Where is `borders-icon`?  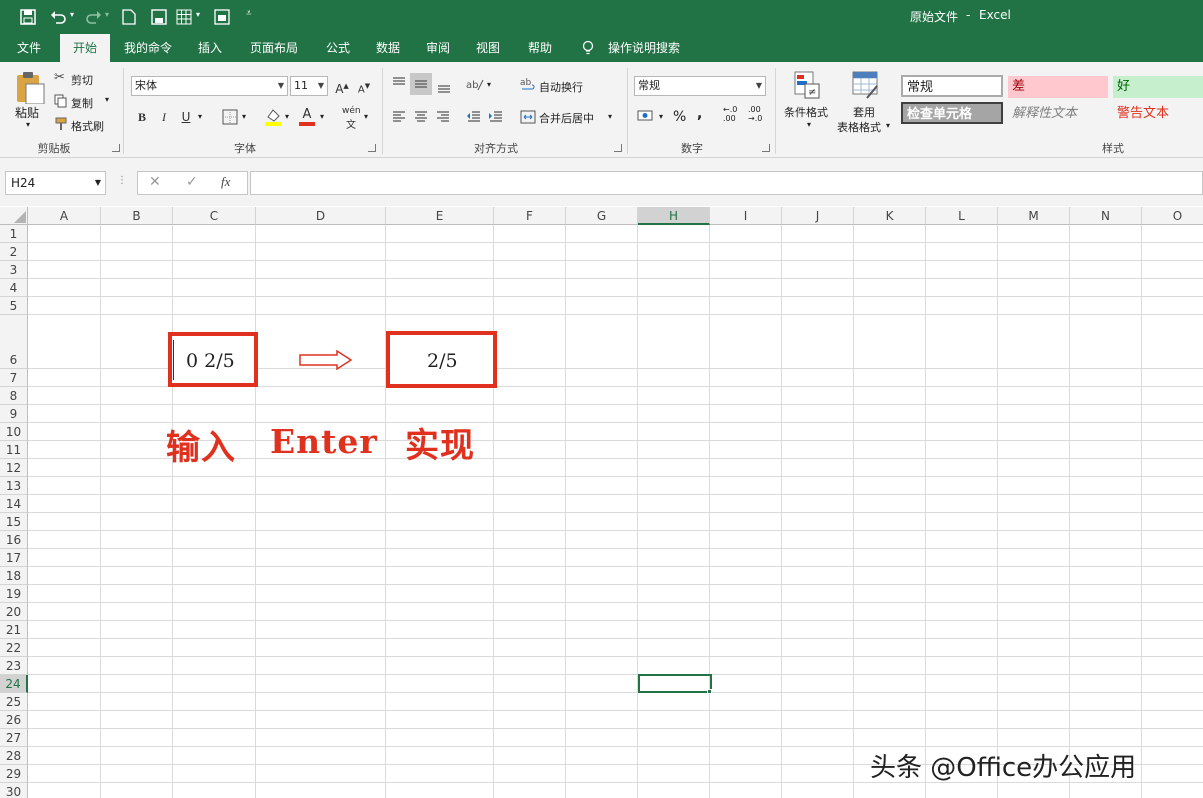 borders-icon is located at coordinates (230, 117).